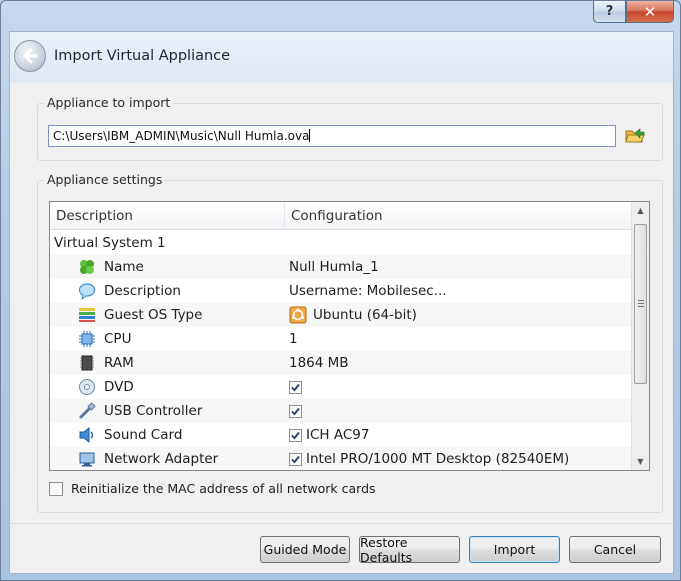  I want to click on description-icon, so click(87, 291).